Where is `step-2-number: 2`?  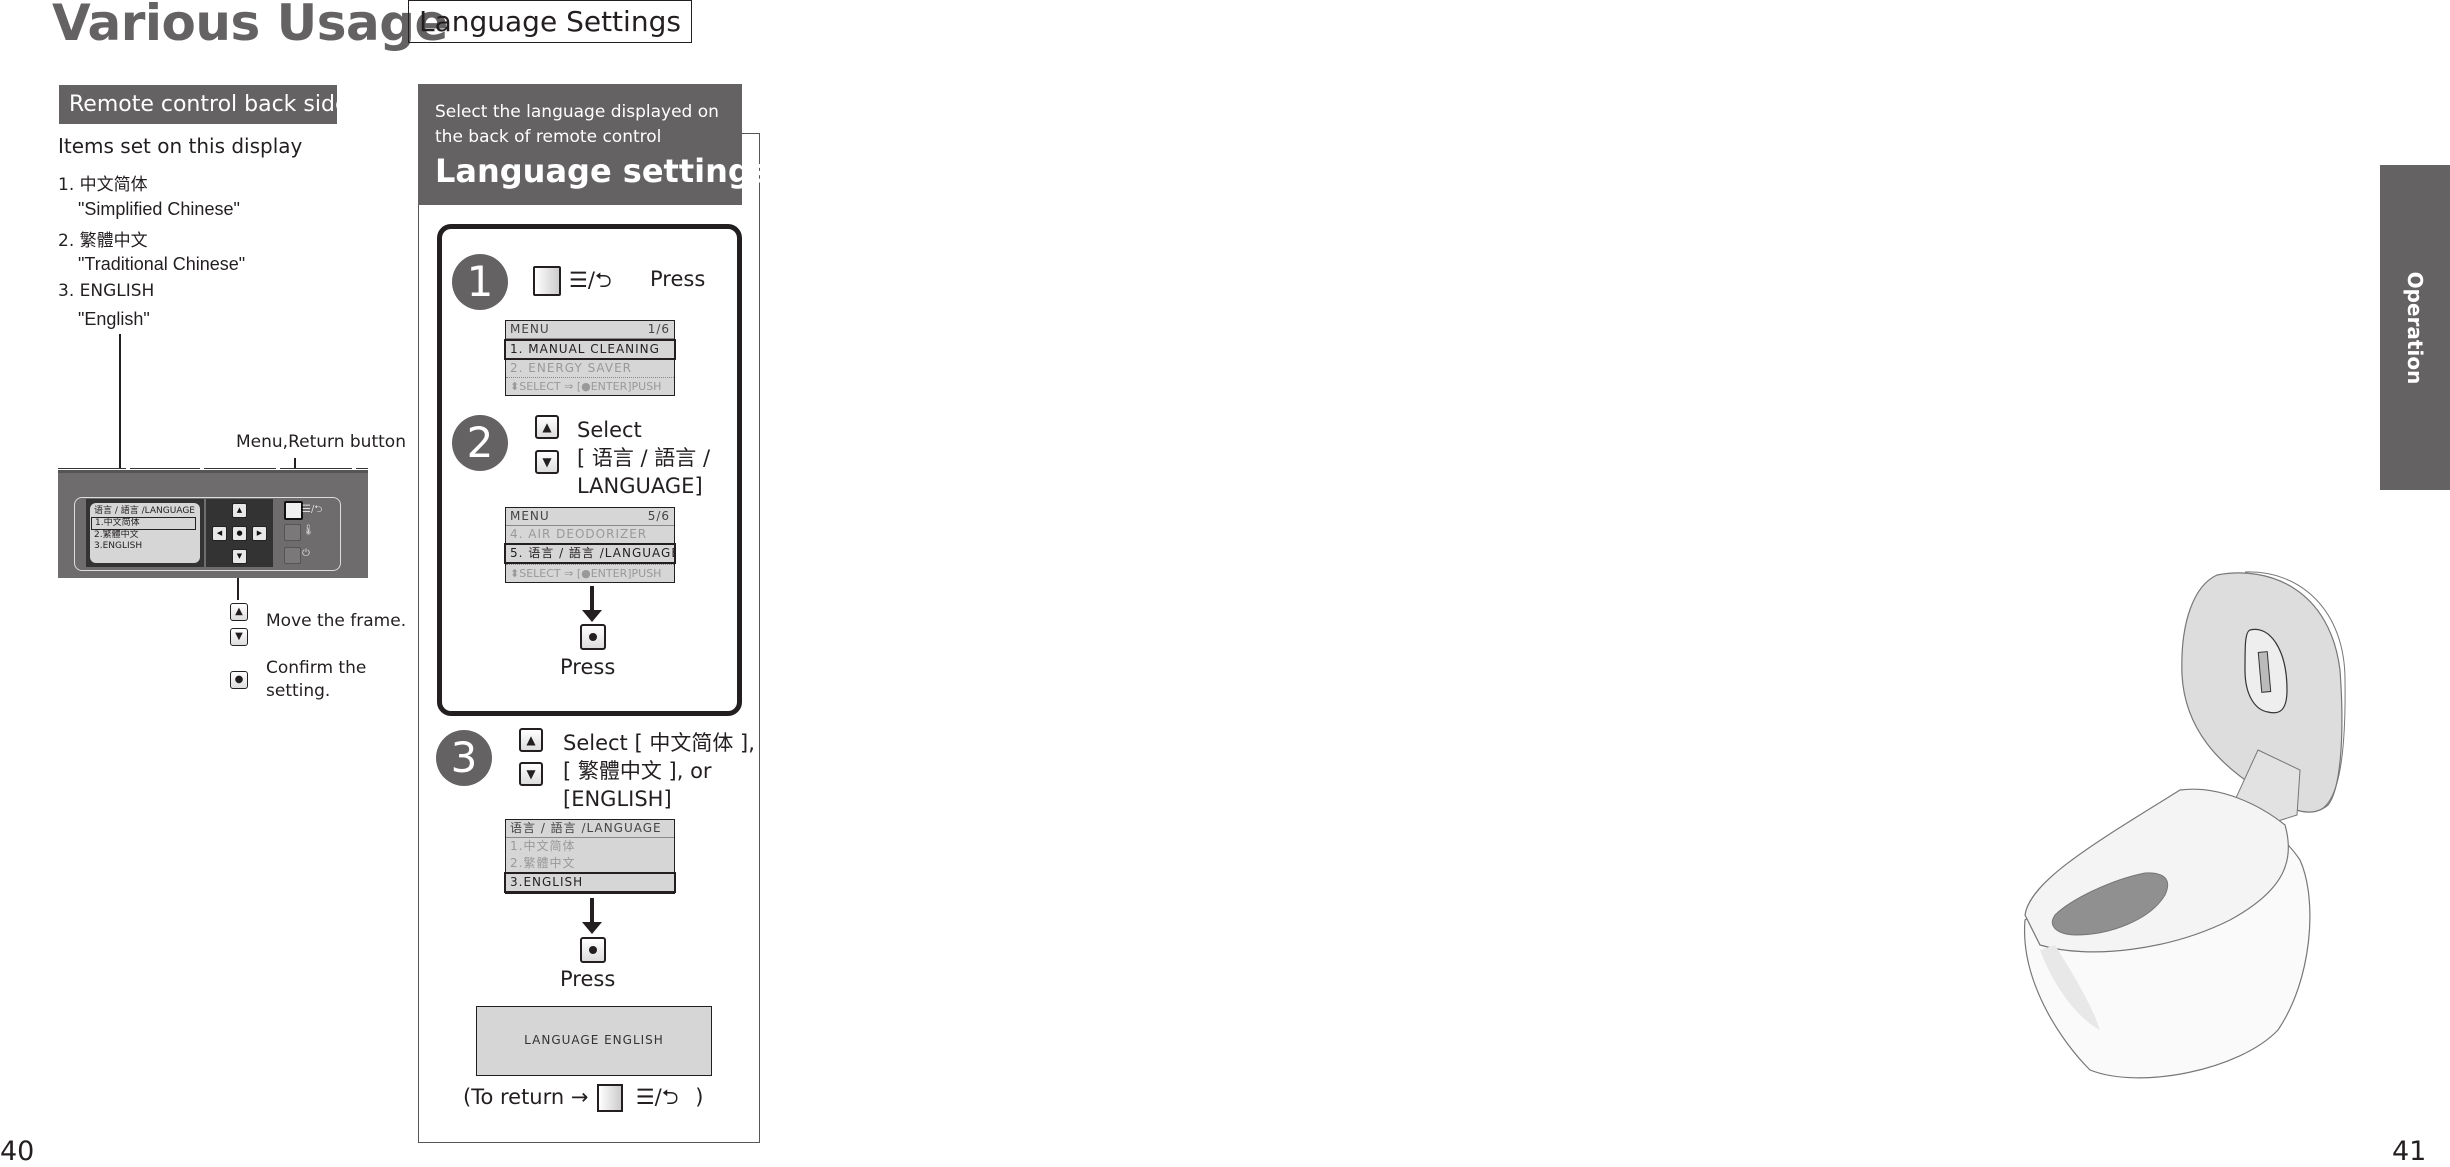
step-2-number: 2 is located at coordinates (480, 443).